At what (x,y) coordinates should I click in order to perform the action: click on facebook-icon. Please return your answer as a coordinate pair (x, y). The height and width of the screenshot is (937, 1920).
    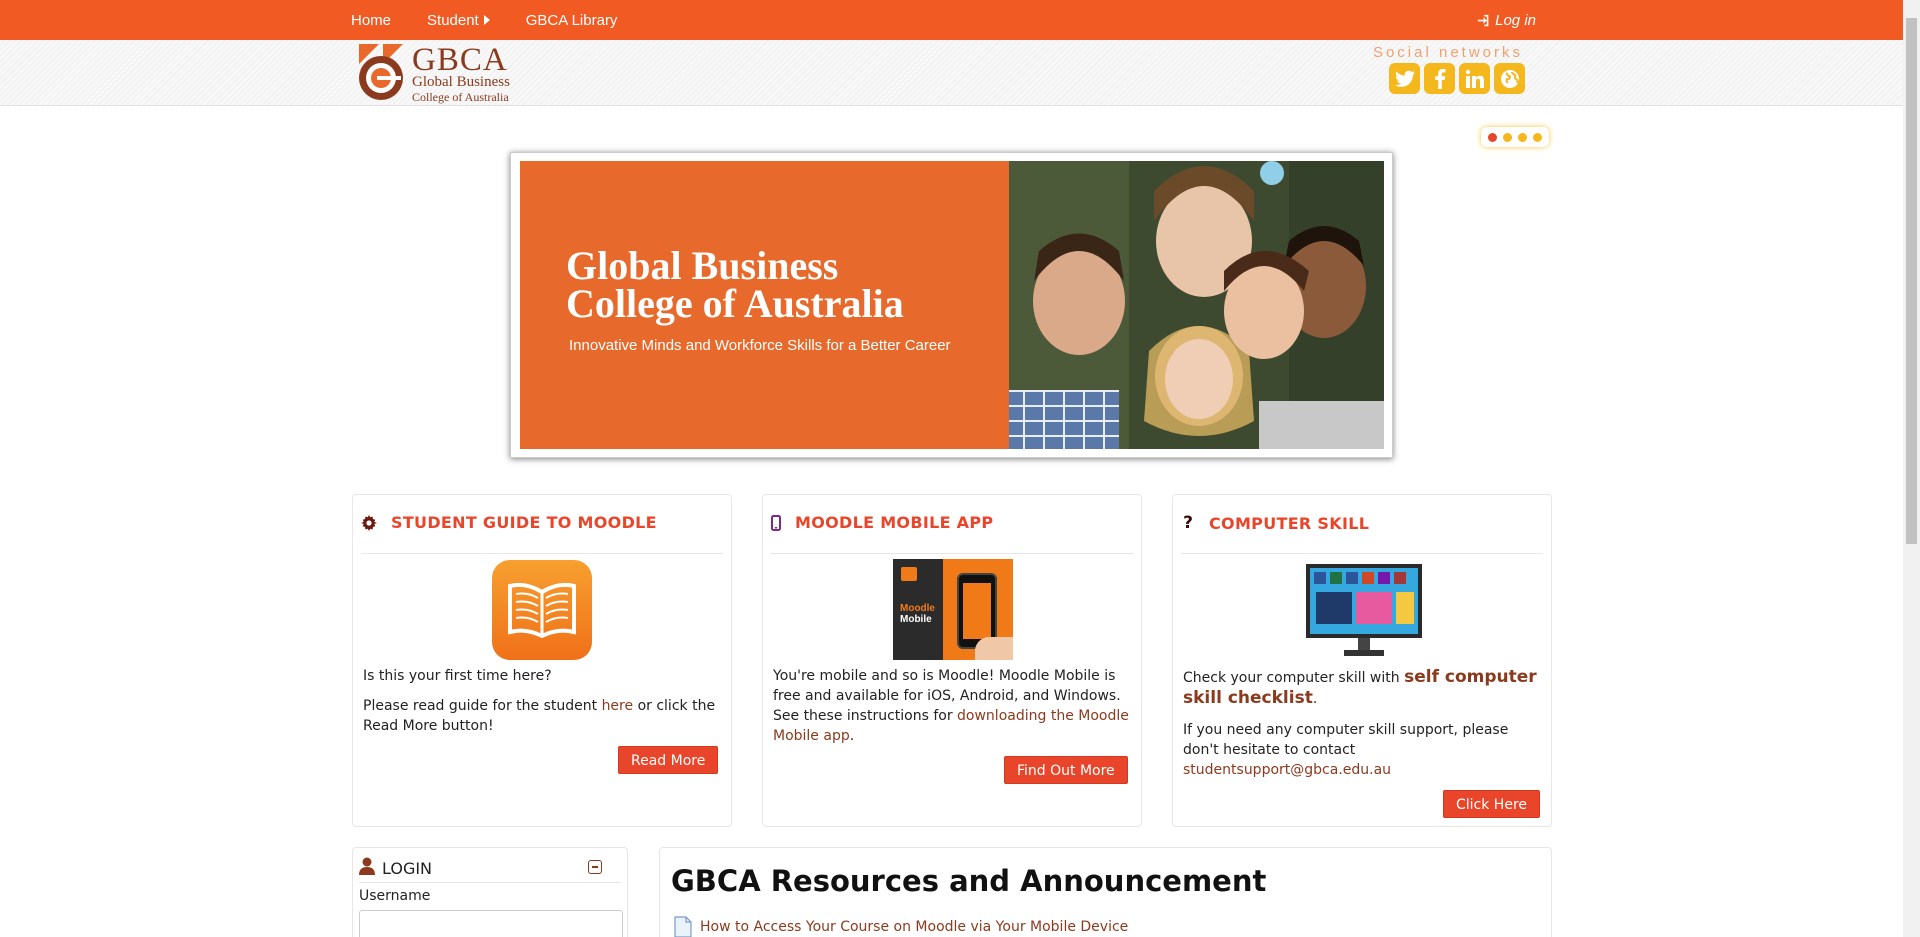
    Looking at the image, I should click on (1439, 78).